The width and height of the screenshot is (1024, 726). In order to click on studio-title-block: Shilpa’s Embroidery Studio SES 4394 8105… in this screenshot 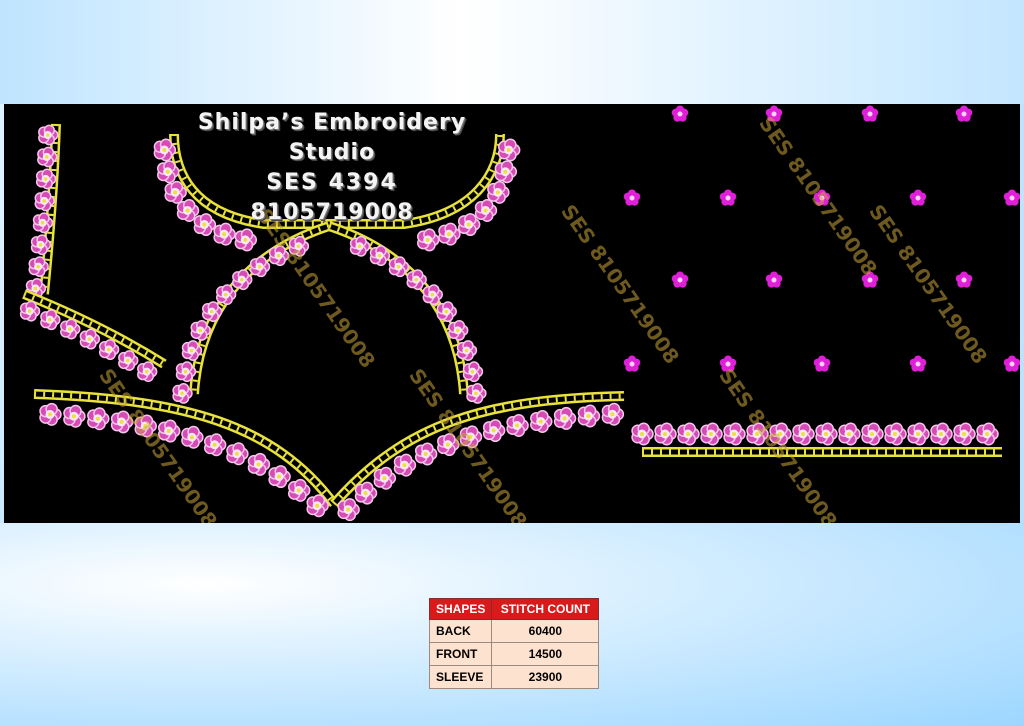, I will do `click(332, 168)`.